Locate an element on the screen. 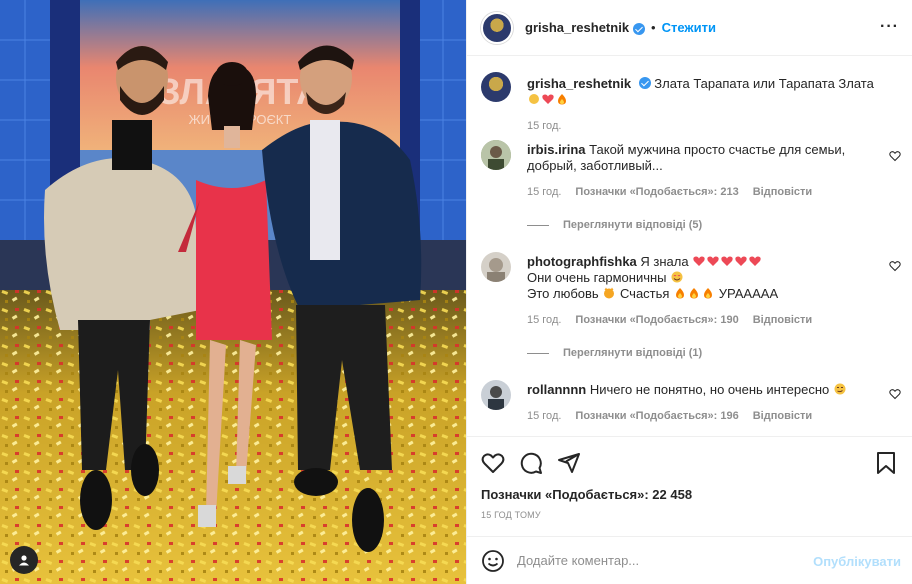  publish-button: Опублікувати is located at coordinates (857, 561).